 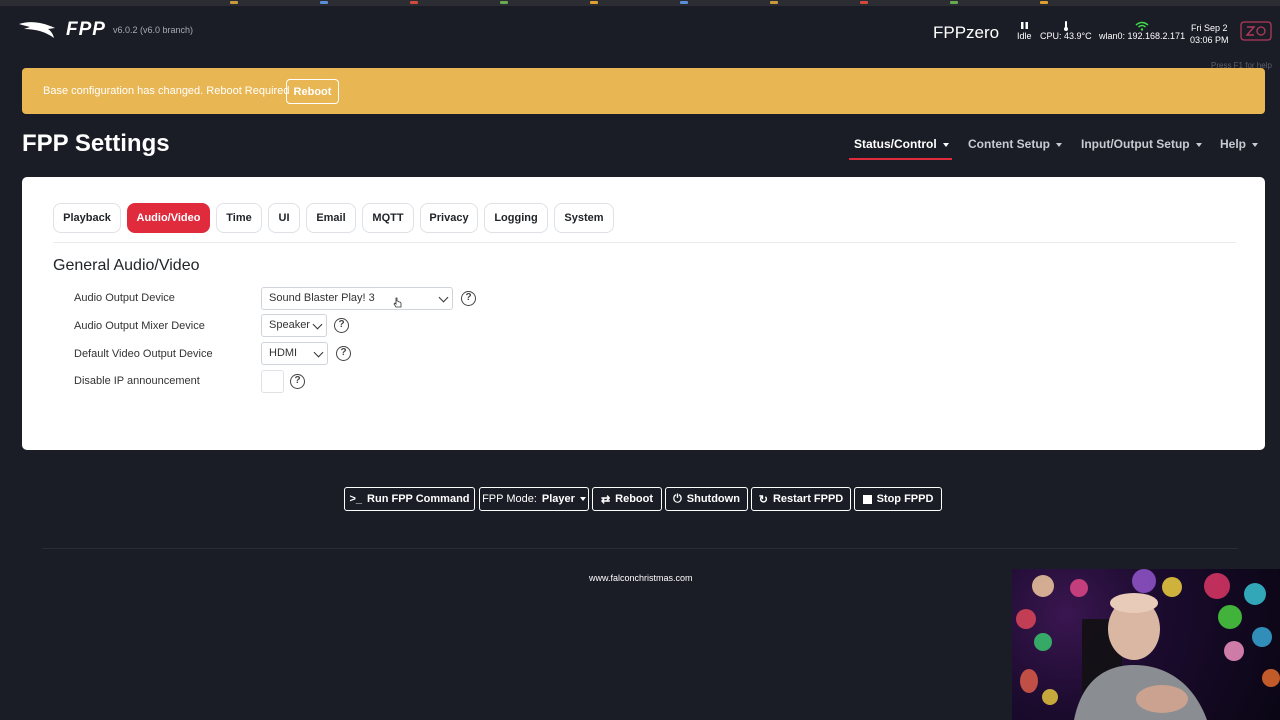 I want to click on video-output-device-label: Default Video Output Device, so click(x=143, y=354).